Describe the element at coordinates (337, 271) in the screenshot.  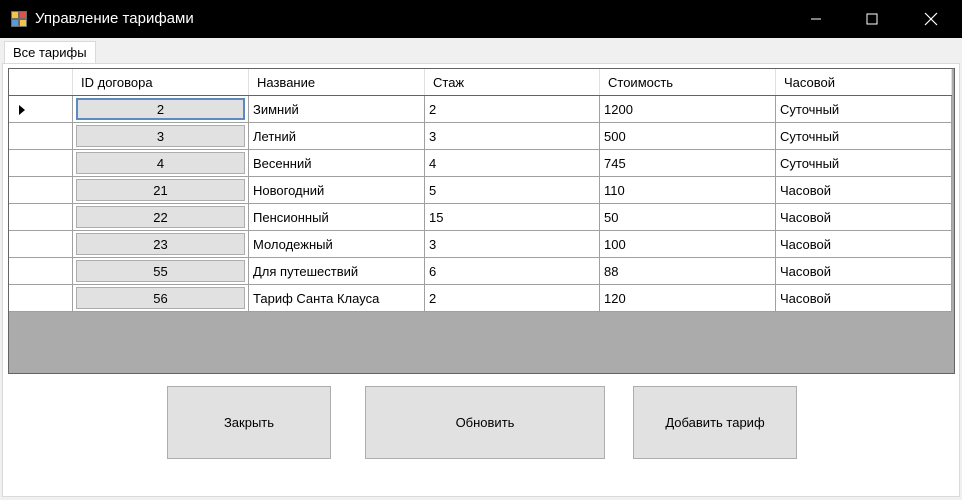
I see `name-cell: Для путешествий` at that location.